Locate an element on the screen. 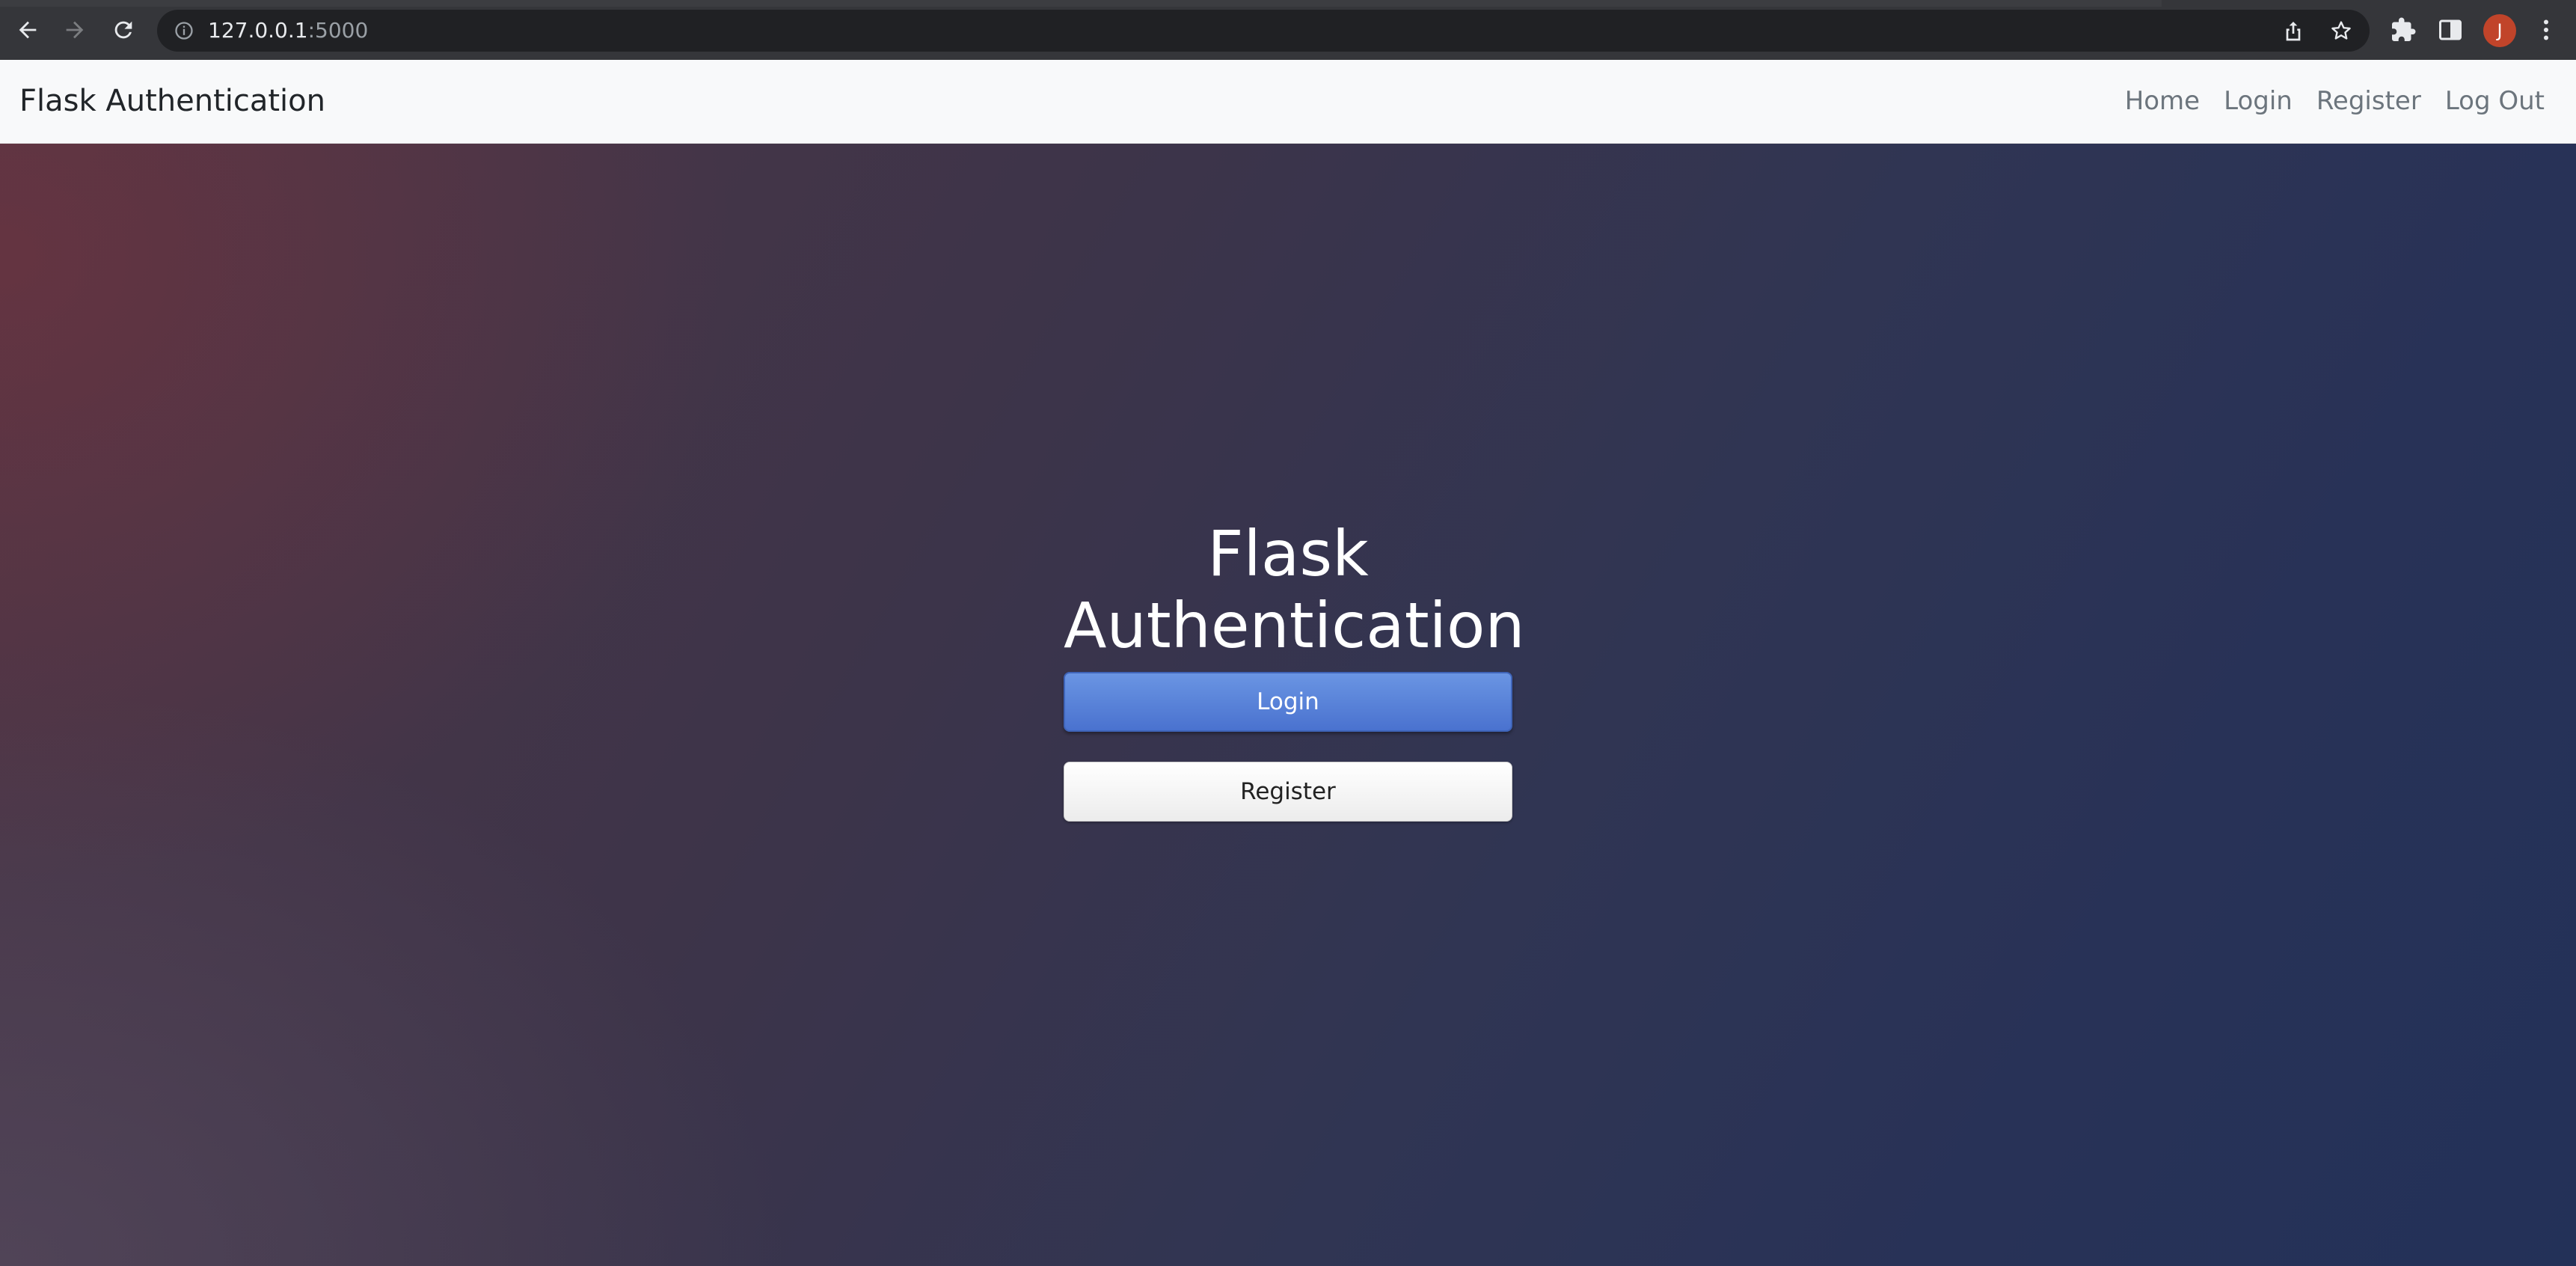  hero-title-line-2: Authentication is located at coordinates (1294, 625).